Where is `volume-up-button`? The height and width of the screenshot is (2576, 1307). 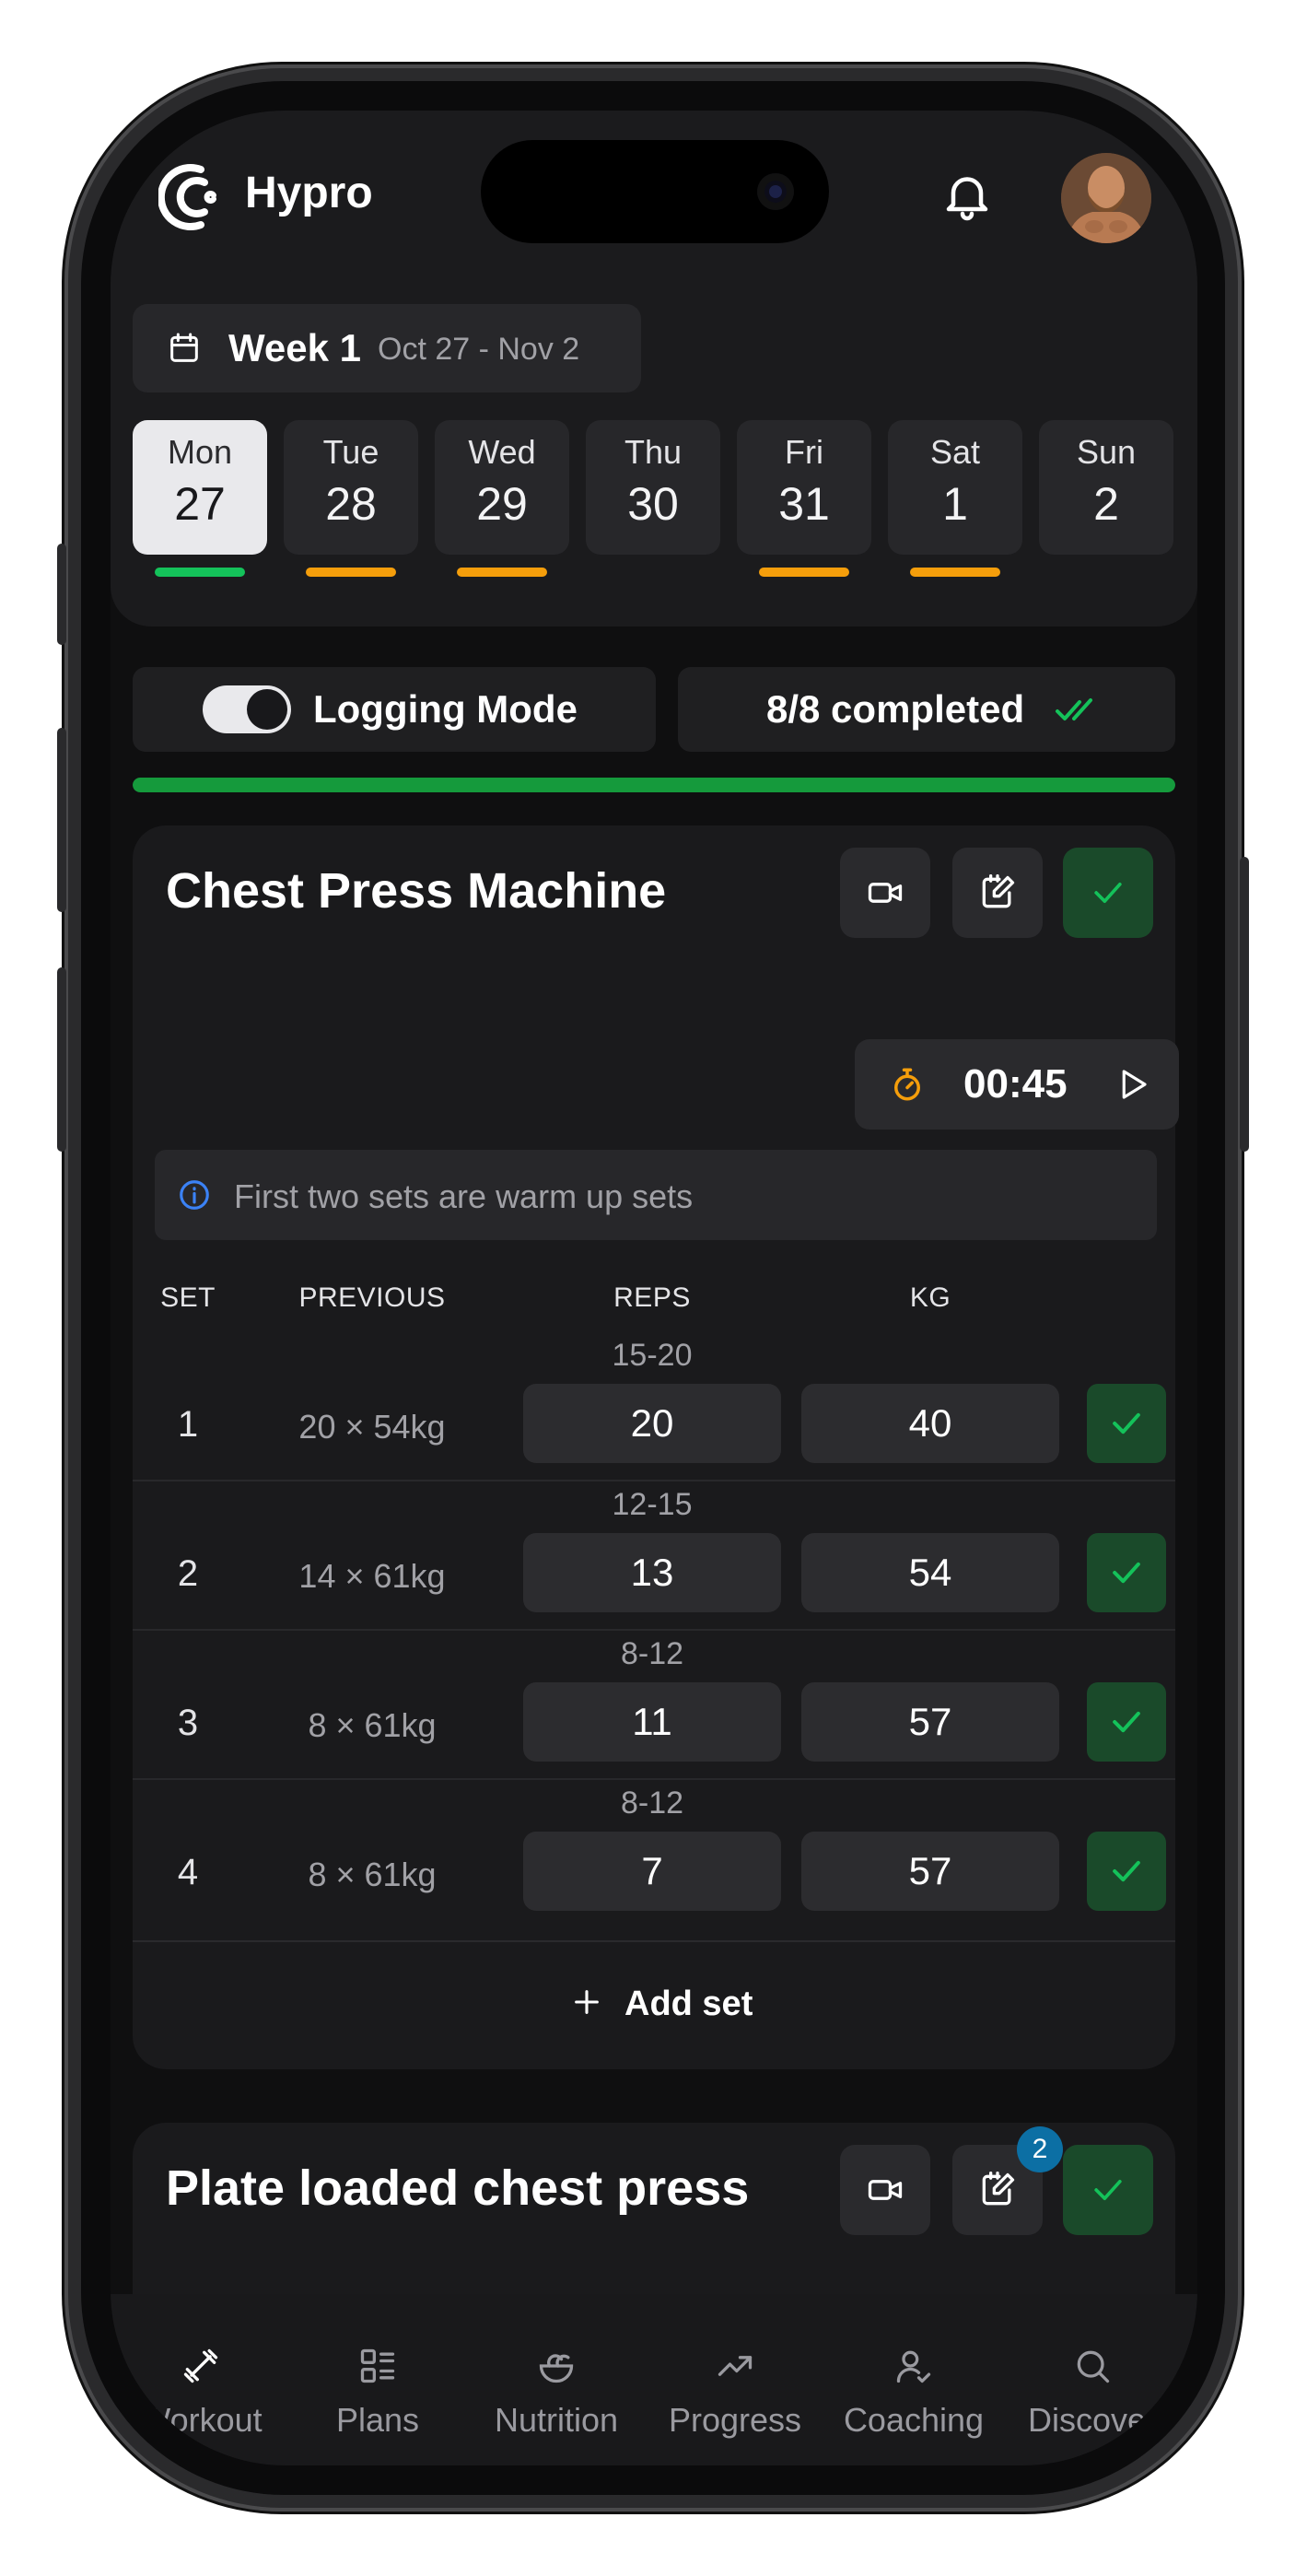
volume-up-button is located at coordinates (61, 820).